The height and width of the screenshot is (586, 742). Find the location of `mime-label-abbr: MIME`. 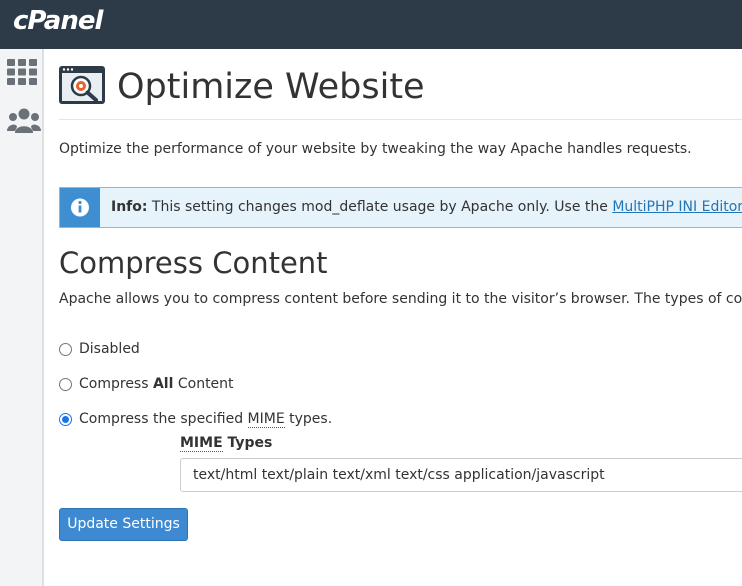

mime-label-abbr: MIME is located at coordinates (201, 443).